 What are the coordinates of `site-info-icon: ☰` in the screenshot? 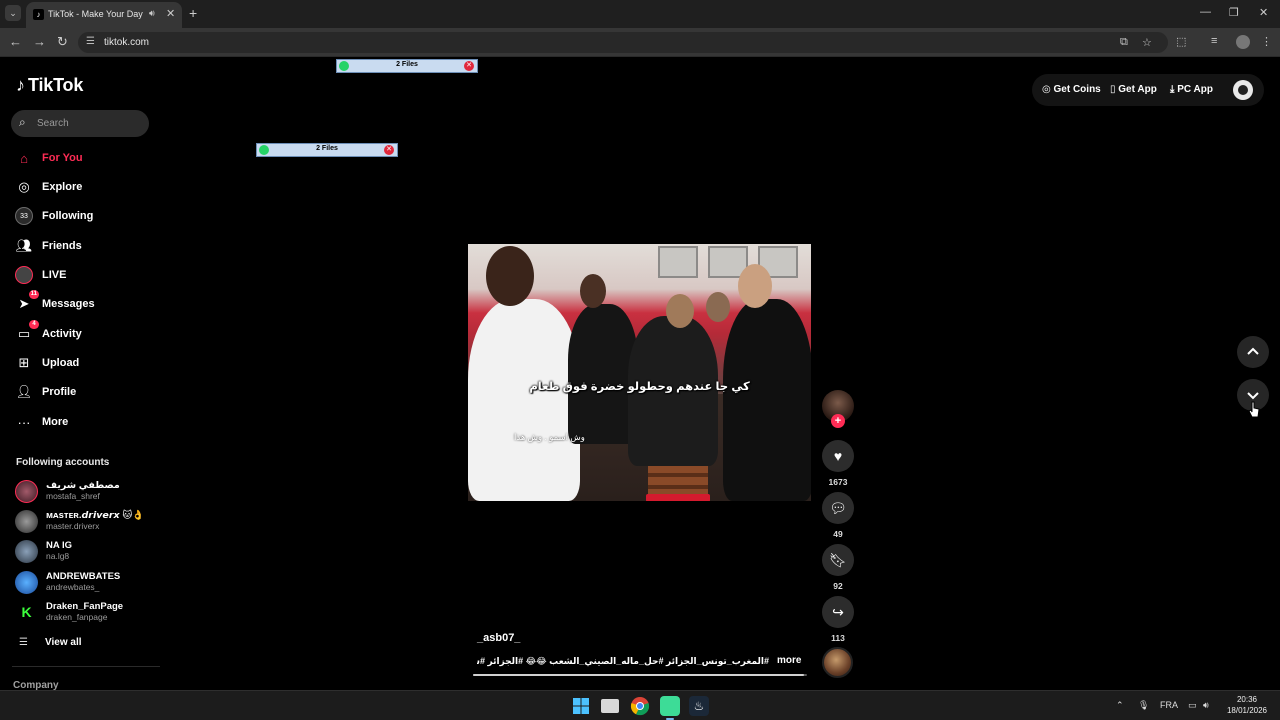 It's located at (90, 41).